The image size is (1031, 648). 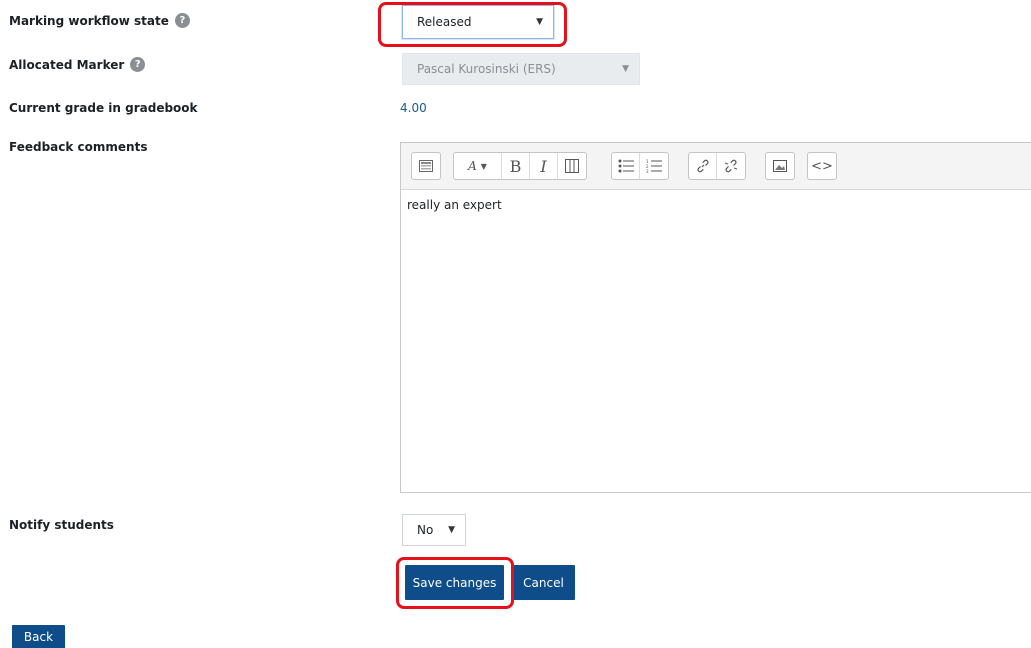 I want to click on link-icon, so click(x=703, y=166).